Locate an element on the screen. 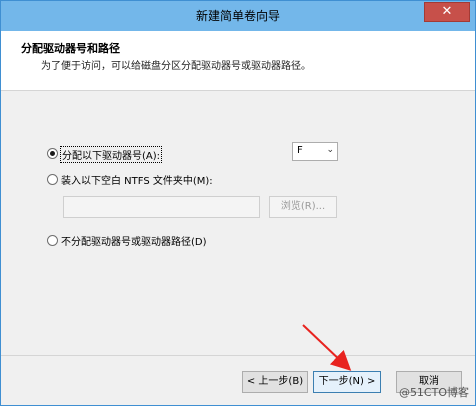 This screenshot has height=406, width=476. window-title: 新建简单卷向导 is located at coordinates (237, 16).